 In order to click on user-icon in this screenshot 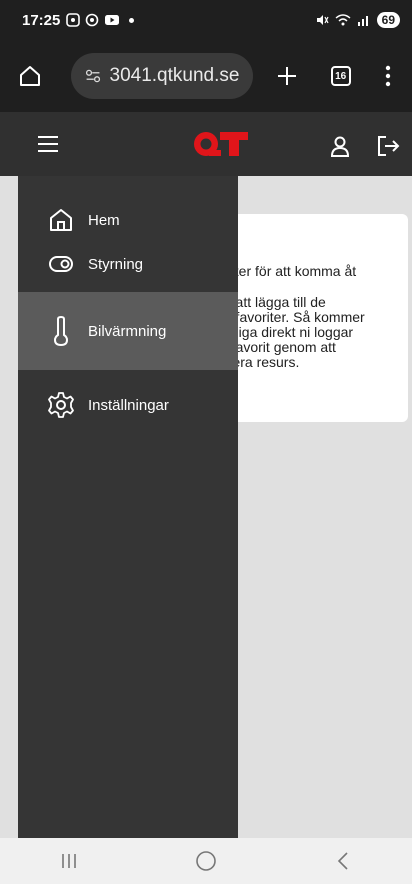, I will do `click(340, 146)`.